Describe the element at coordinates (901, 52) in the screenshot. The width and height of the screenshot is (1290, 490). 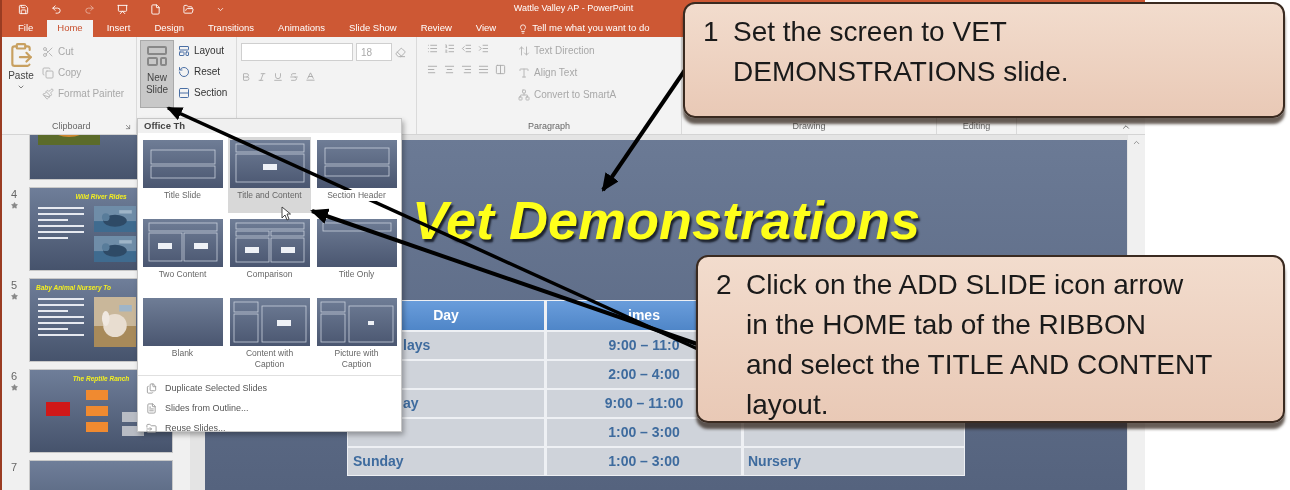
I see `callout-text: Set the screen to VET DEMONSTRATIONS slide.` at that location.